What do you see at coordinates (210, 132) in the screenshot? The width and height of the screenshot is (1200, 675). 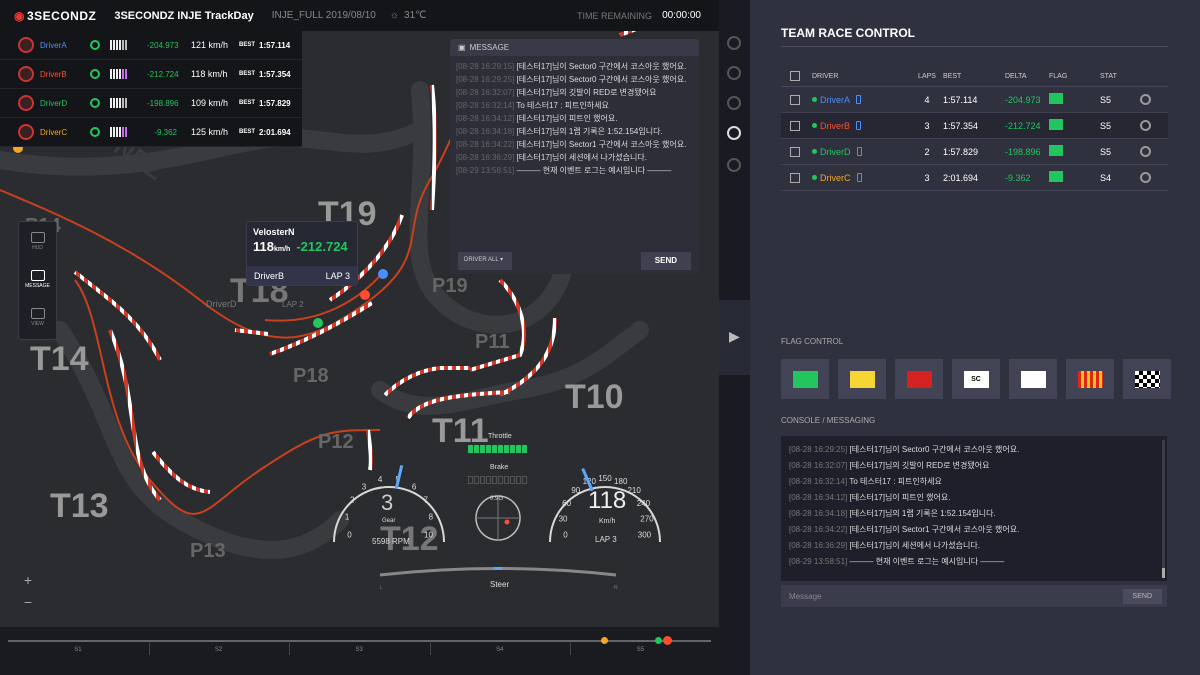 I see `driver-speed: 125 km/h` at bounding box center [210, 132].